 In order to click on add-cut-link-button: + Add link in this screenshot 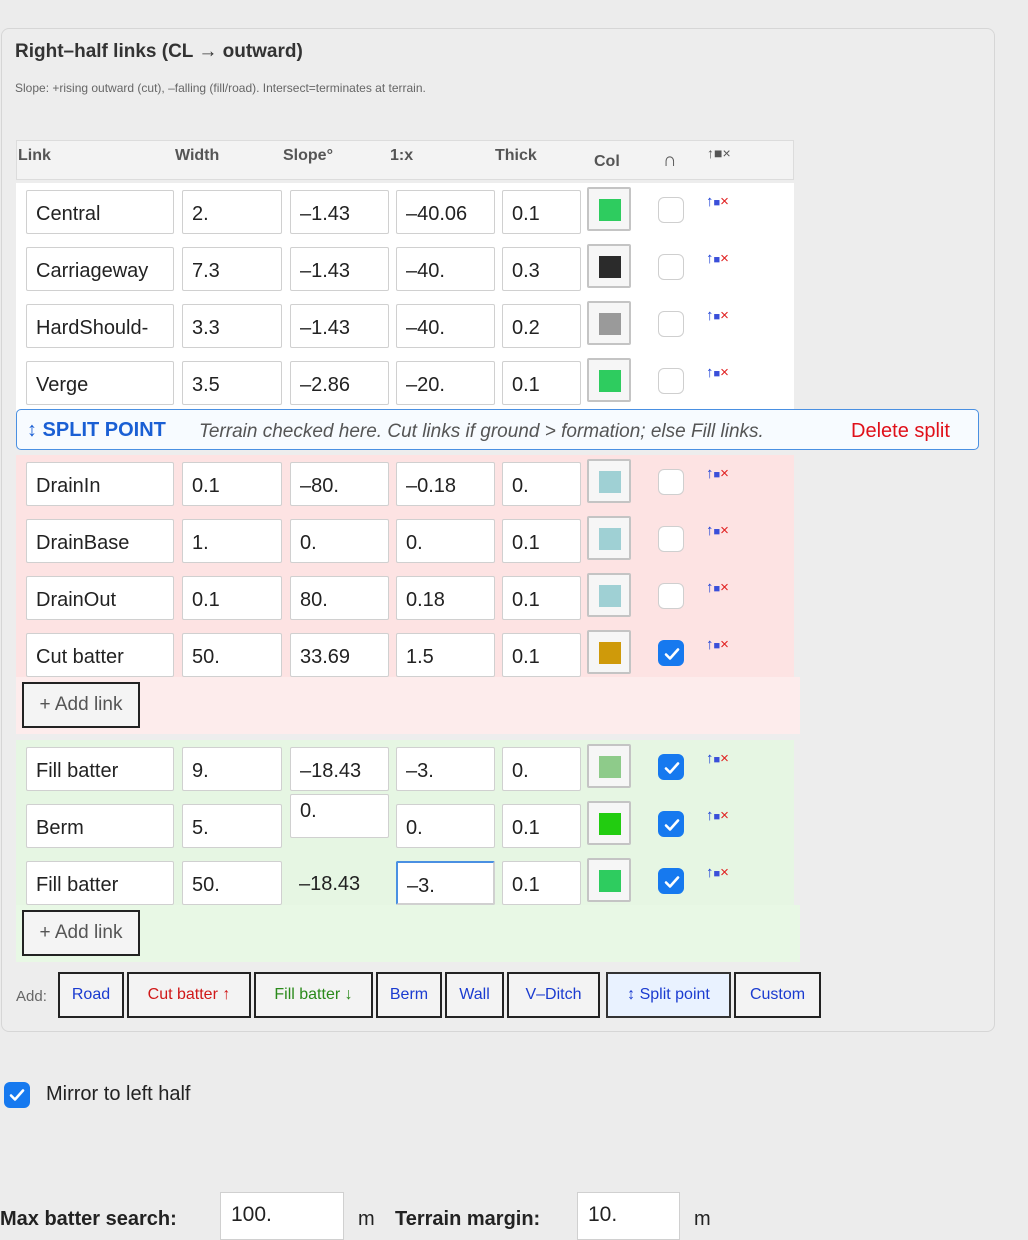, I will do `click(81, 705)`.